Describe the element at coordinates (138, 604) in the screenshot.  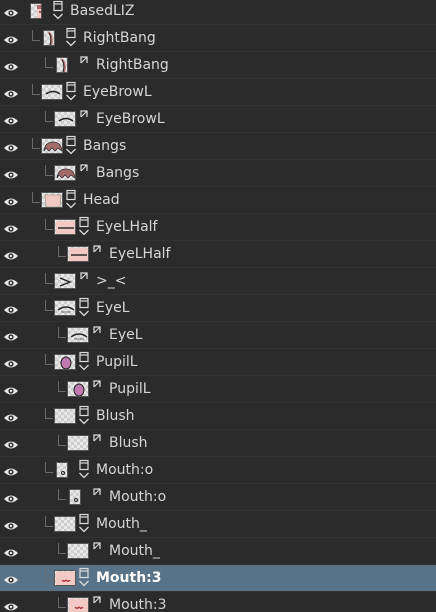
I see `layer-name: Mouth:3` at that location.